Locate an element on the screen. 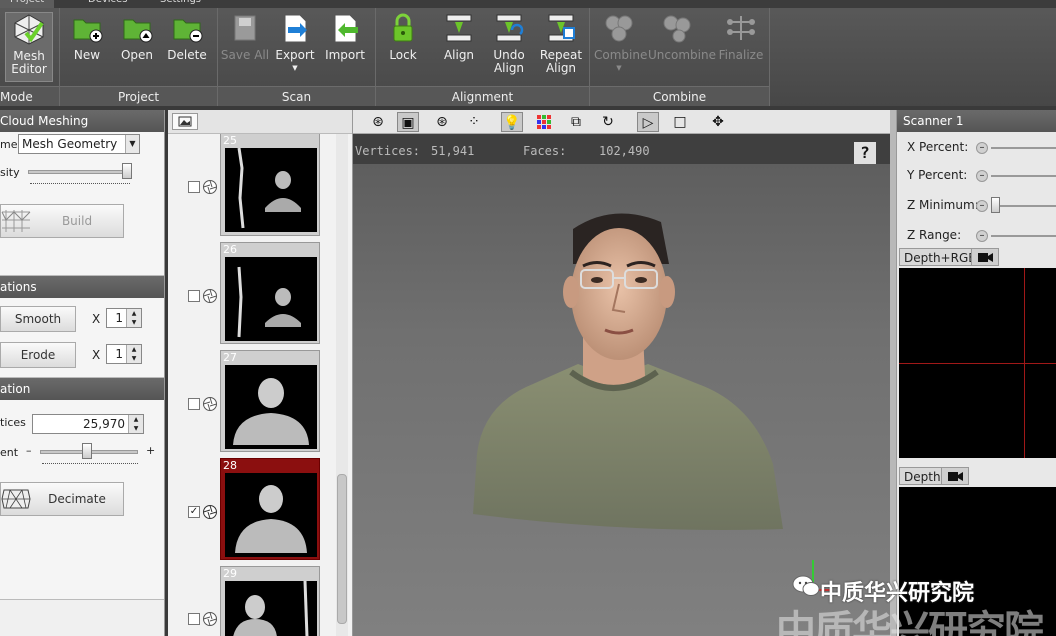 Image resolution: width=1056 pixels, height=636 pixels. points-view-button: ⁘ is located at coordinates (474, 122).